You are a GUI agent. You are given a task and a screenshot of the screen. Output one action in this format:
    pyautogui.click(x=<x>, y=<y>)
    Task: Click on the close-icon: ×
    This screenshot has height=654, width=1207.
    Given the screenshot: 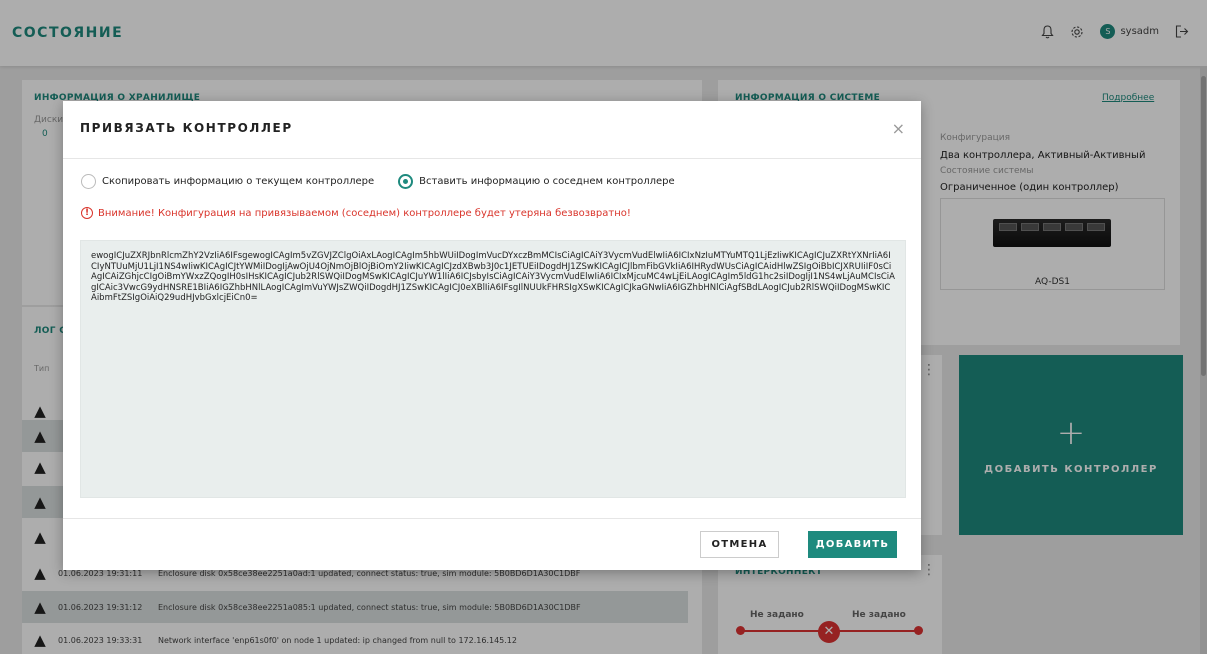 What is the action you would take?
    pyautogui.click(x=898, y=128)
    